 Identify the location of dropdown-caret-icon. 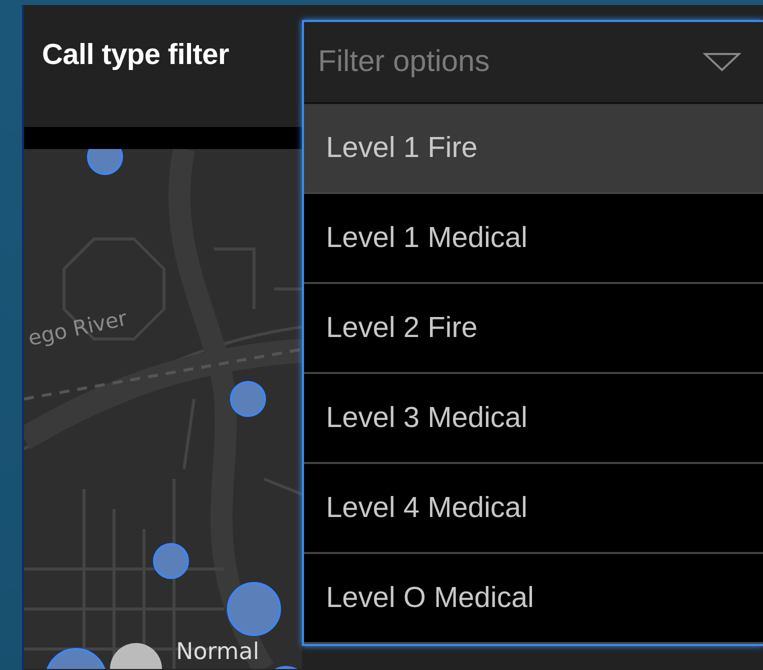
(722, 62).